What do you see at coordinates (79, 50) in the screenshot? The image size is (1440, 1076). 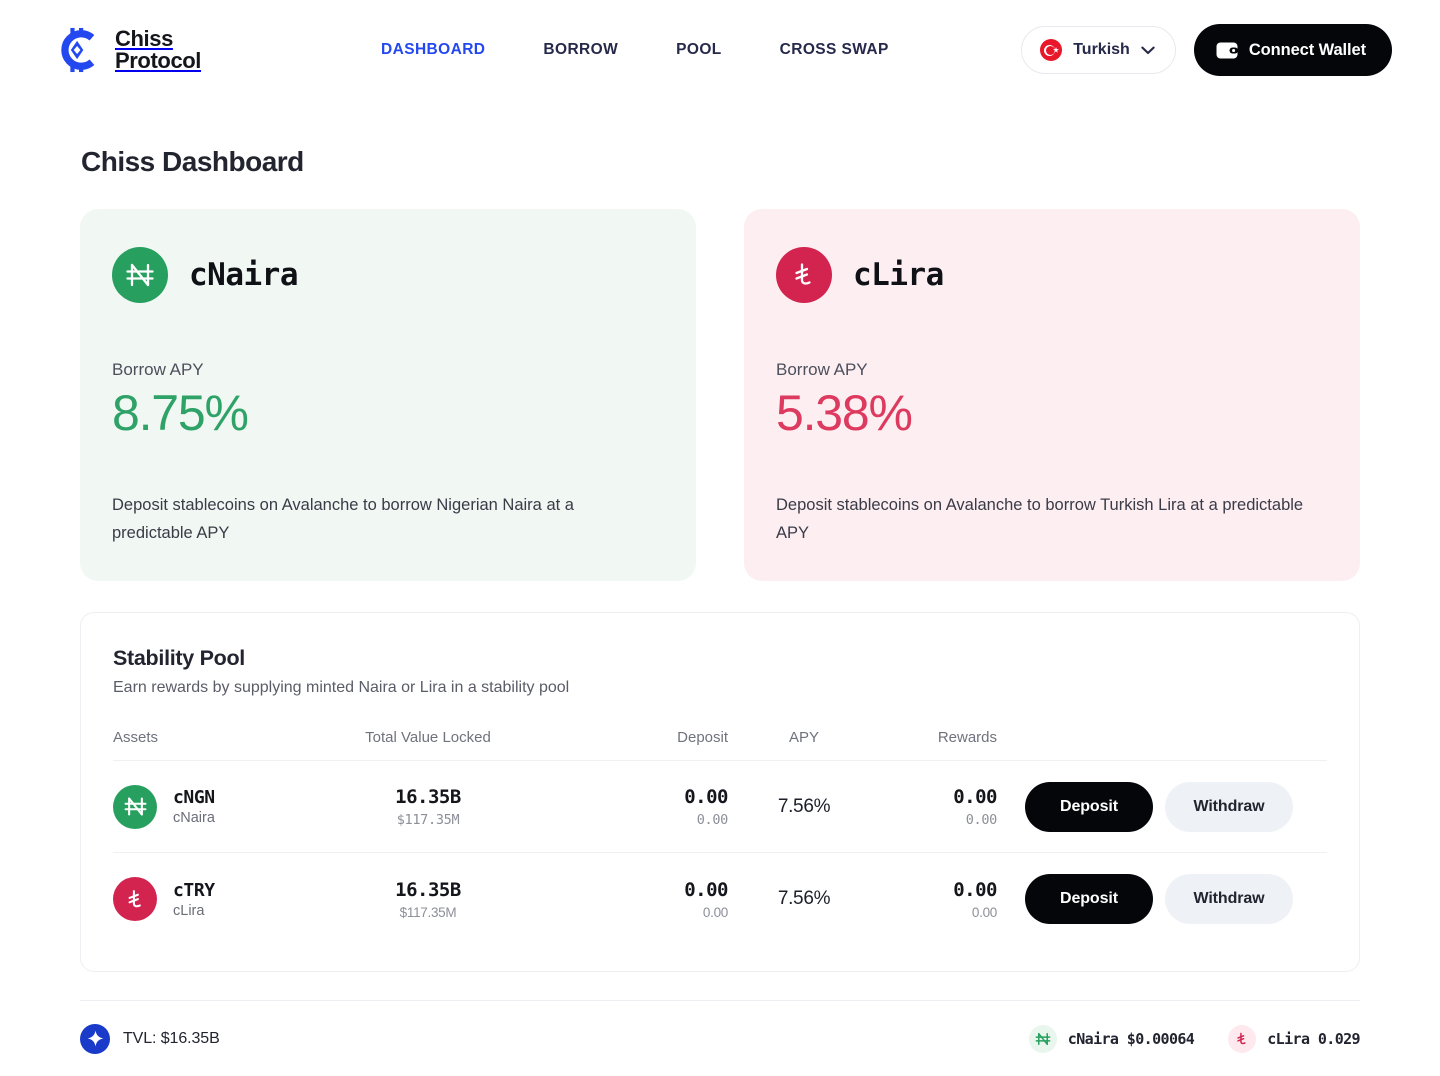 I see `chiss-logo-icon` at bounding box center [79, 50].